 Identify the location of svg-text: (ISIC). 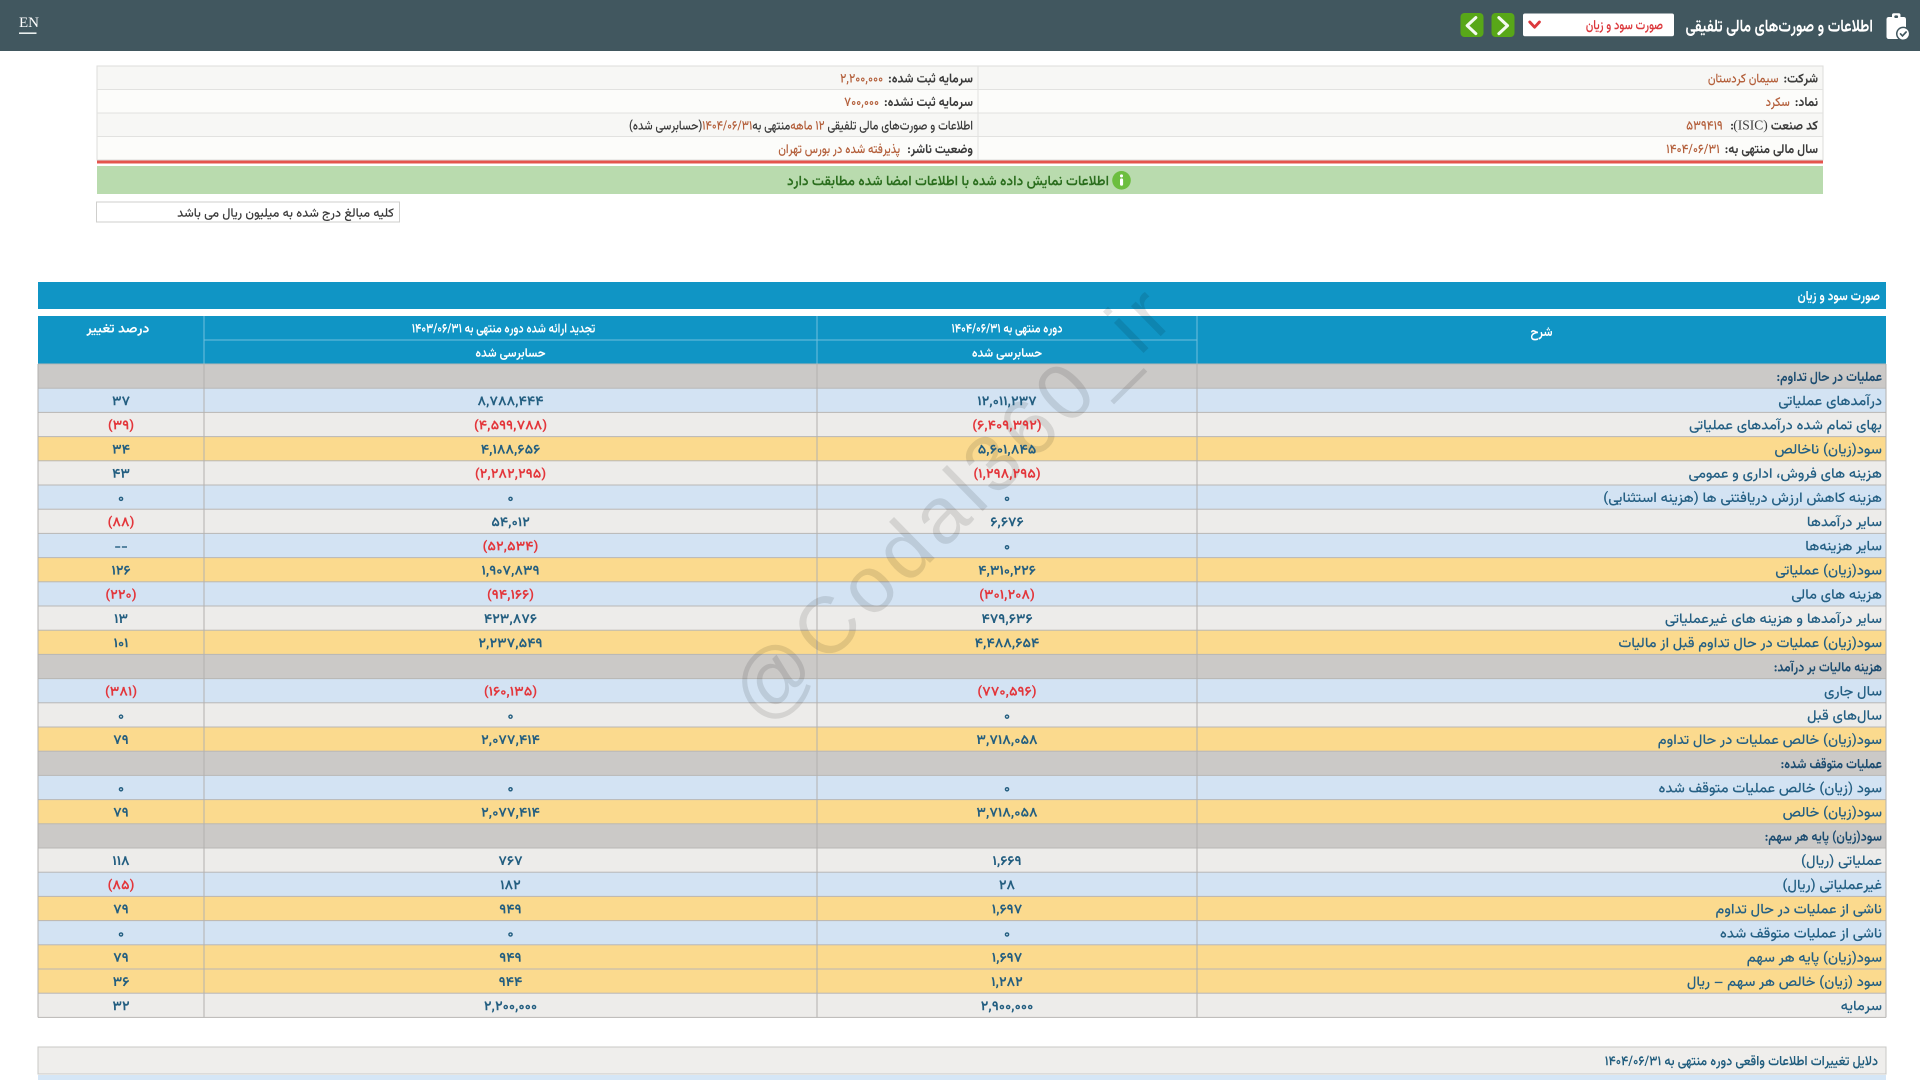
(1750, 125).